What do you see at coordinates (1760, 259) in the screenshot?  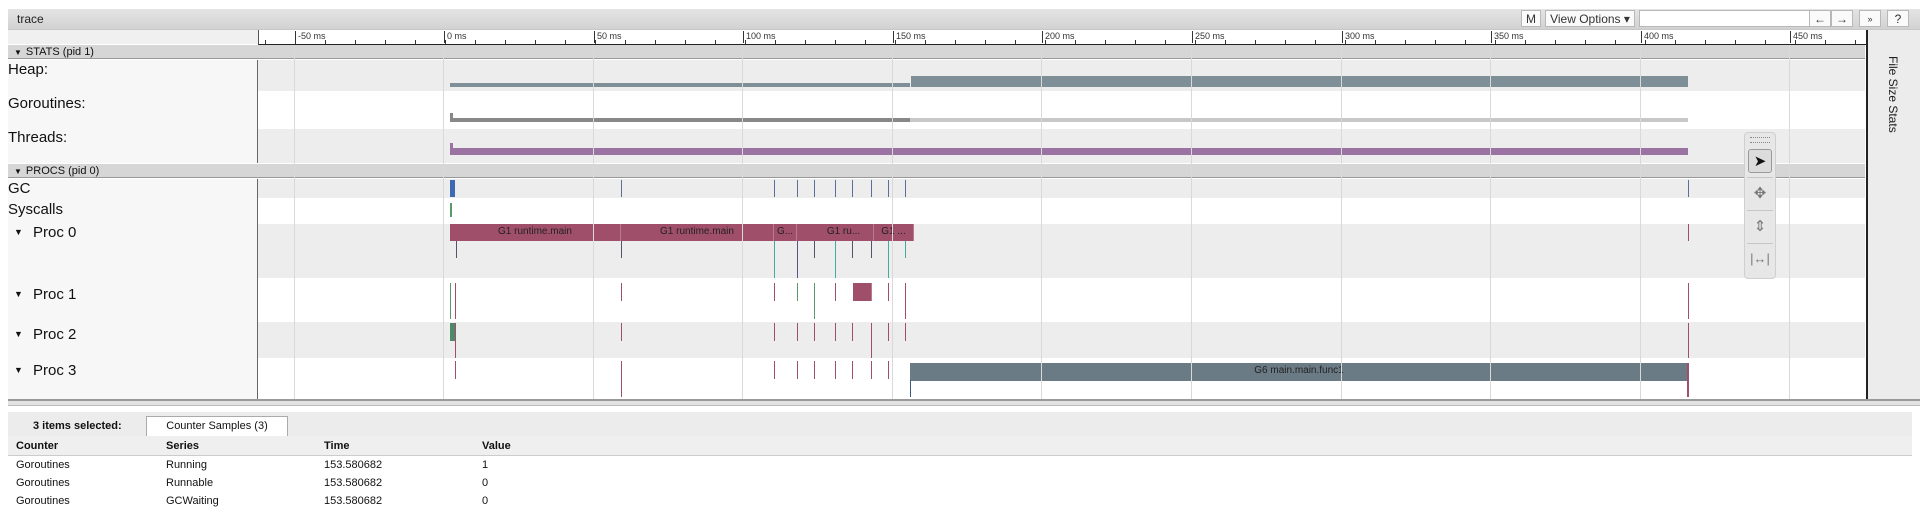 I see `timing-tool-icon: |↔|` at bounding box center [1760, 259].